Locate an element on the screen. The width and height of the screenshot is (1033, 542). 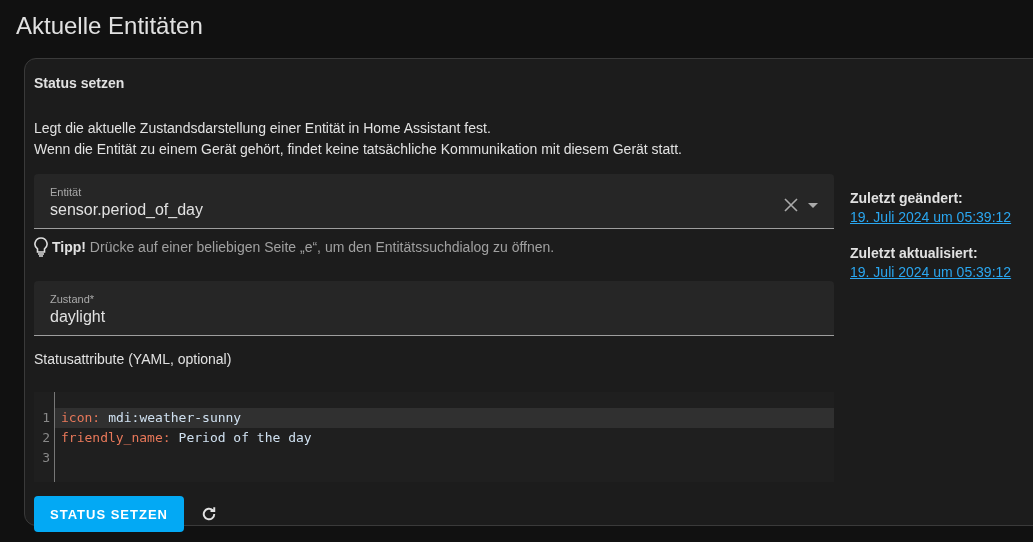
field-value: daylight is located at coordinates (78, 317).